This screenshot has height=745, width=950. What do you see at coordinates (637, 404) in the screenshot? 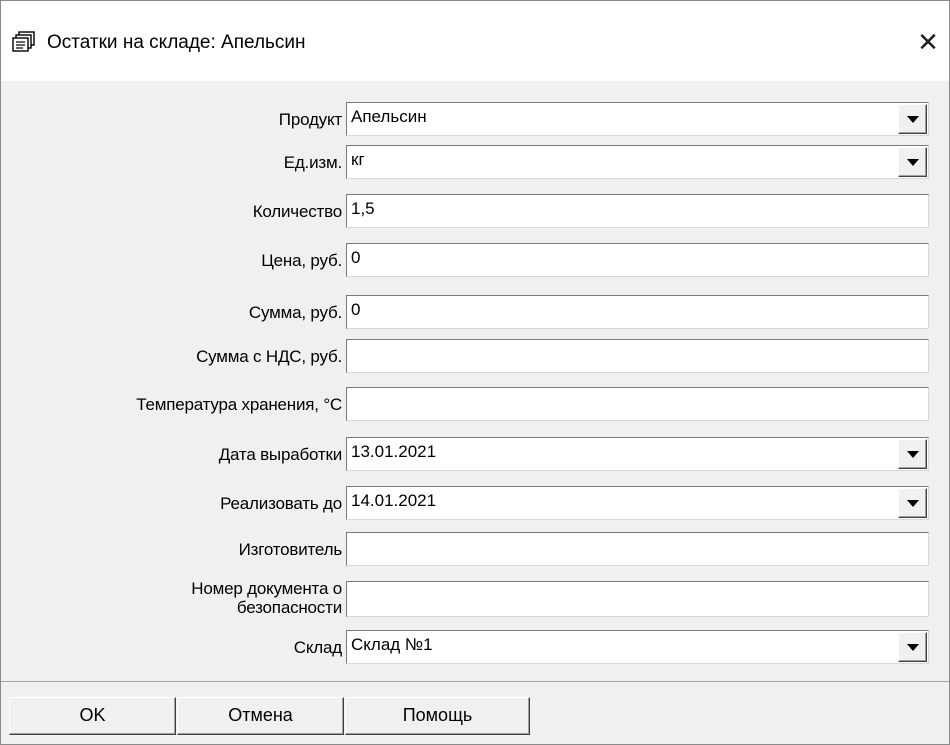
I see `storage-temp-input` at bounding box center [637, 404].